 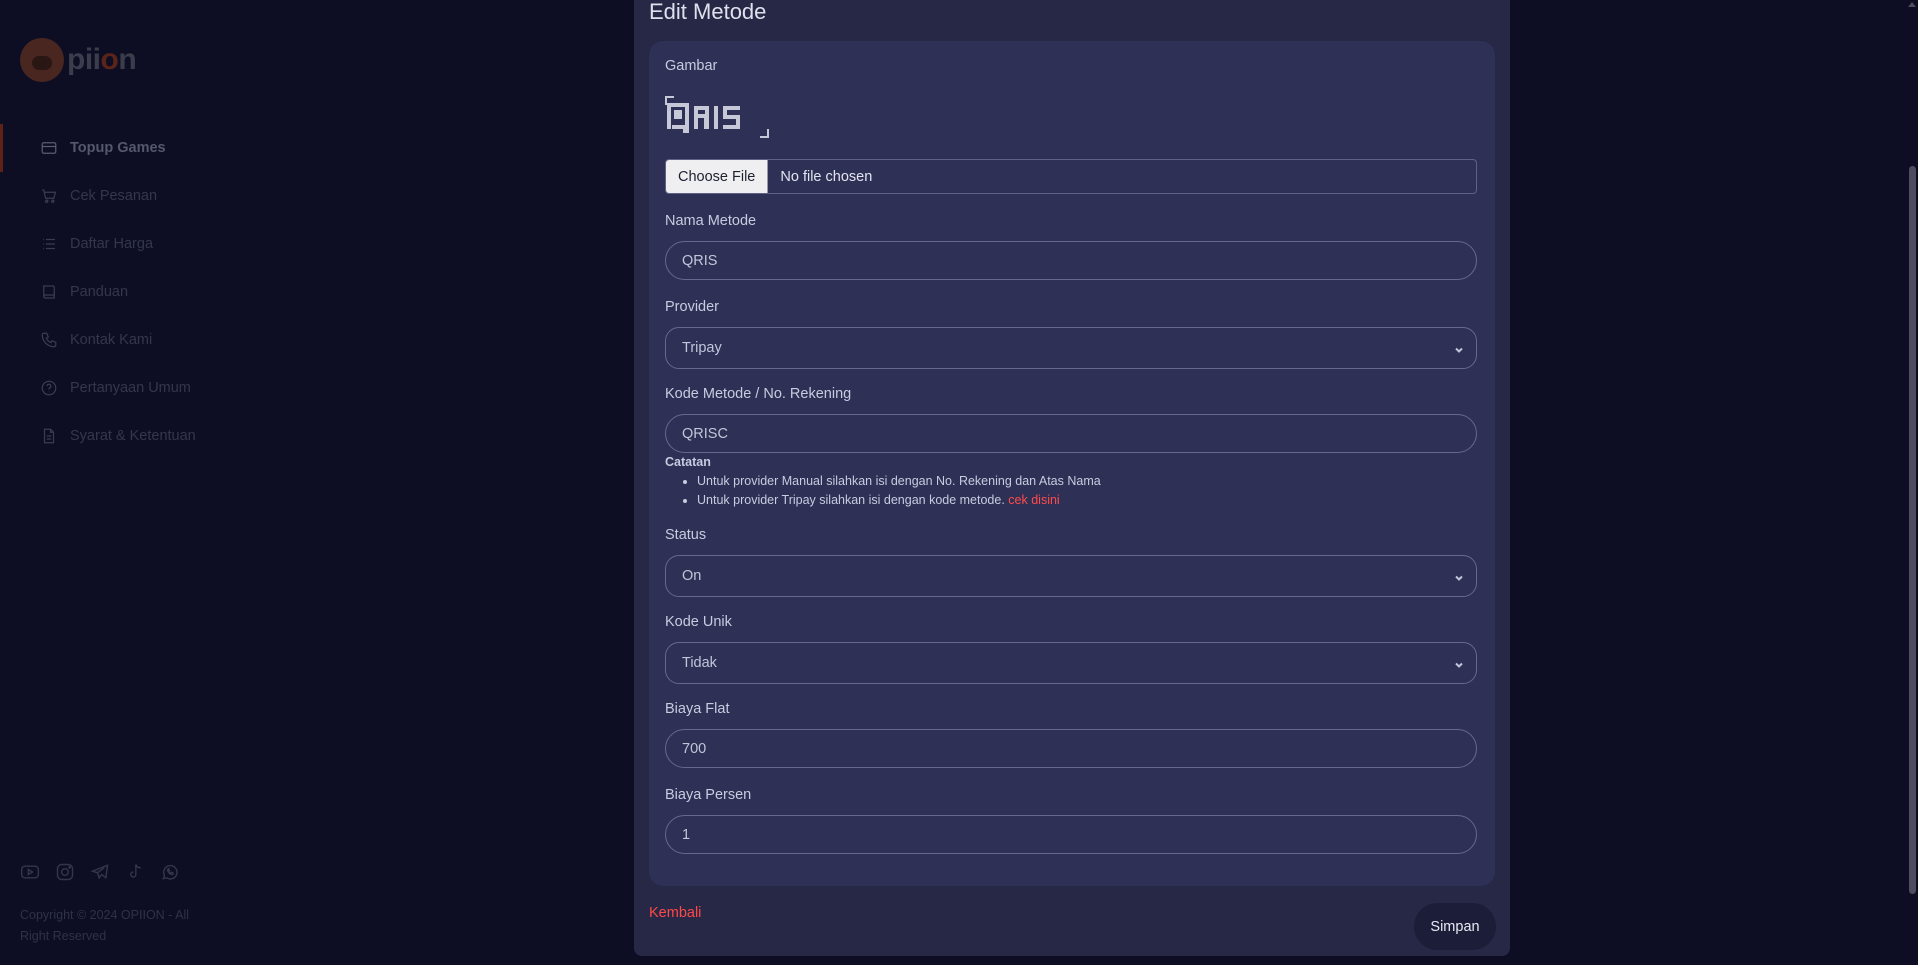 I want to click on gamepad-logo-icon, so click(x=42, y=60).